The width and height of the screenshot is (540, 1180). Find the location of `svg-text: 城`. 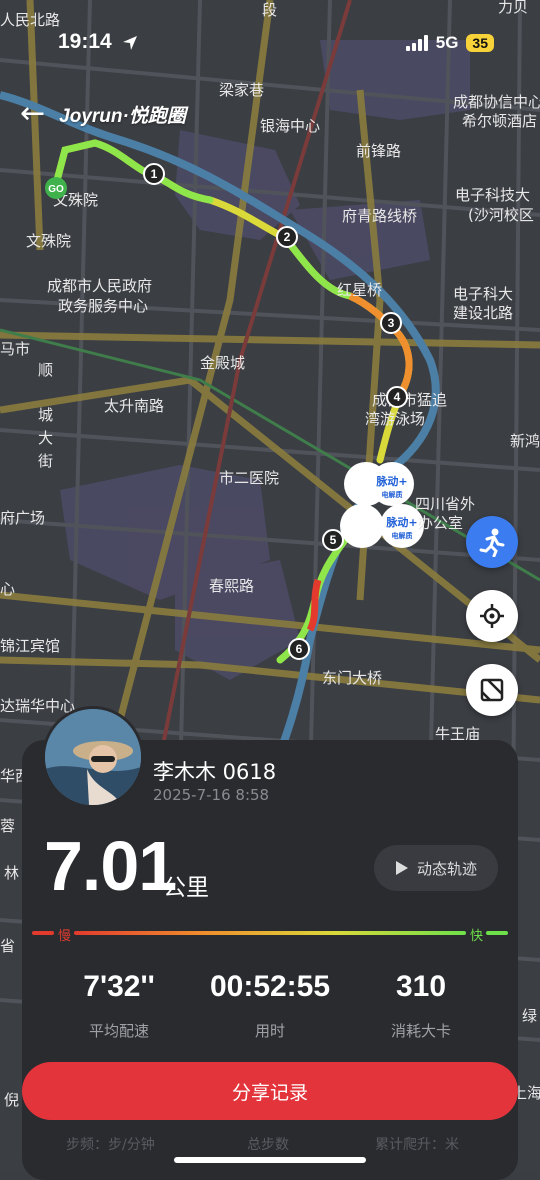

svg-text: 城 is located at coordinates (45, 415).